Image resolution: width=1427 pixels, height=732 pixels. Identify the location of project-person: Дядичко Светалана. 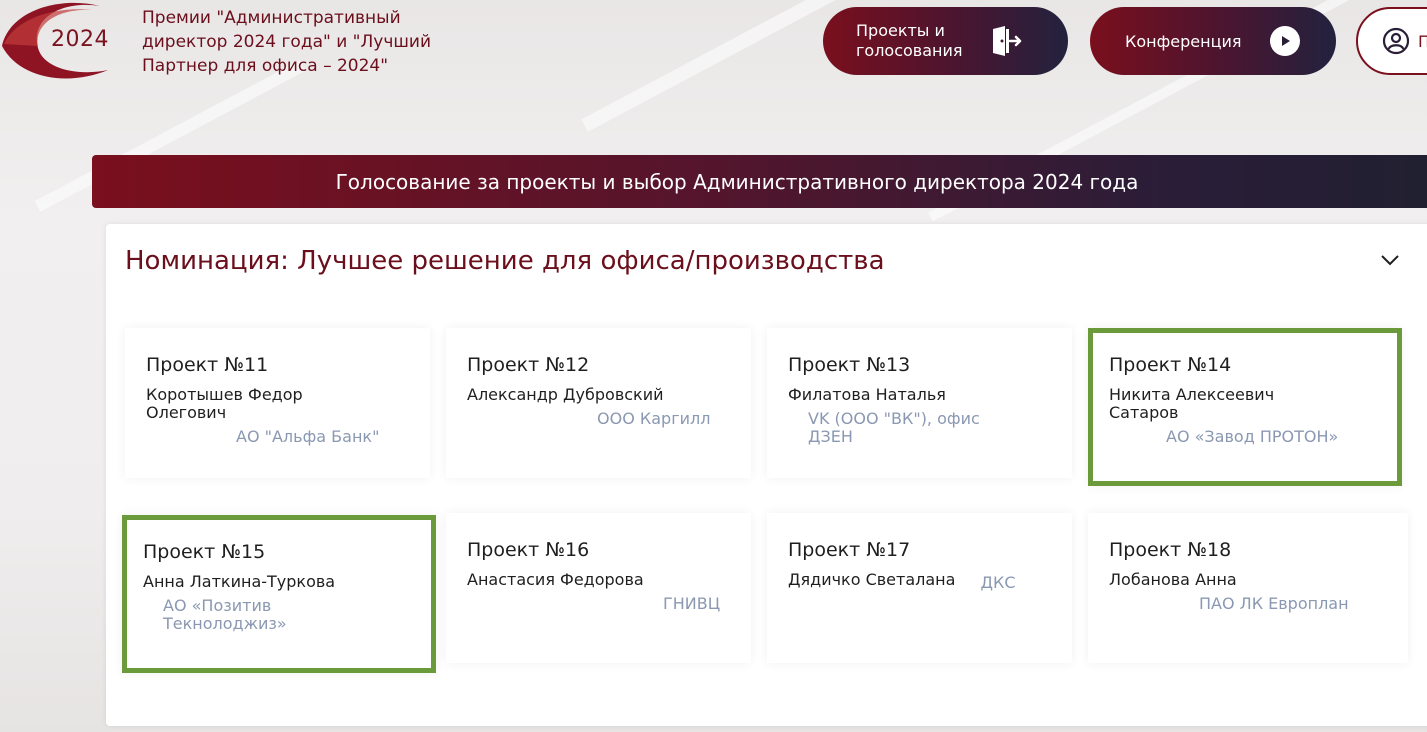
(872, 579).